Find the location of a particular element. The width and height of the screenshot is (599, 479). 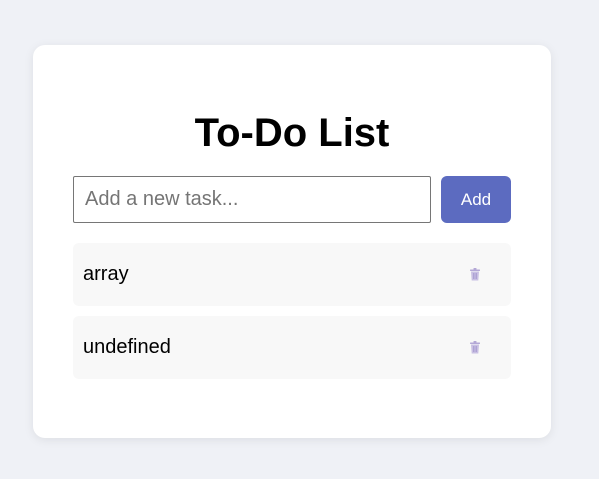

task-text: undefined is located at coordinates (127, 347).